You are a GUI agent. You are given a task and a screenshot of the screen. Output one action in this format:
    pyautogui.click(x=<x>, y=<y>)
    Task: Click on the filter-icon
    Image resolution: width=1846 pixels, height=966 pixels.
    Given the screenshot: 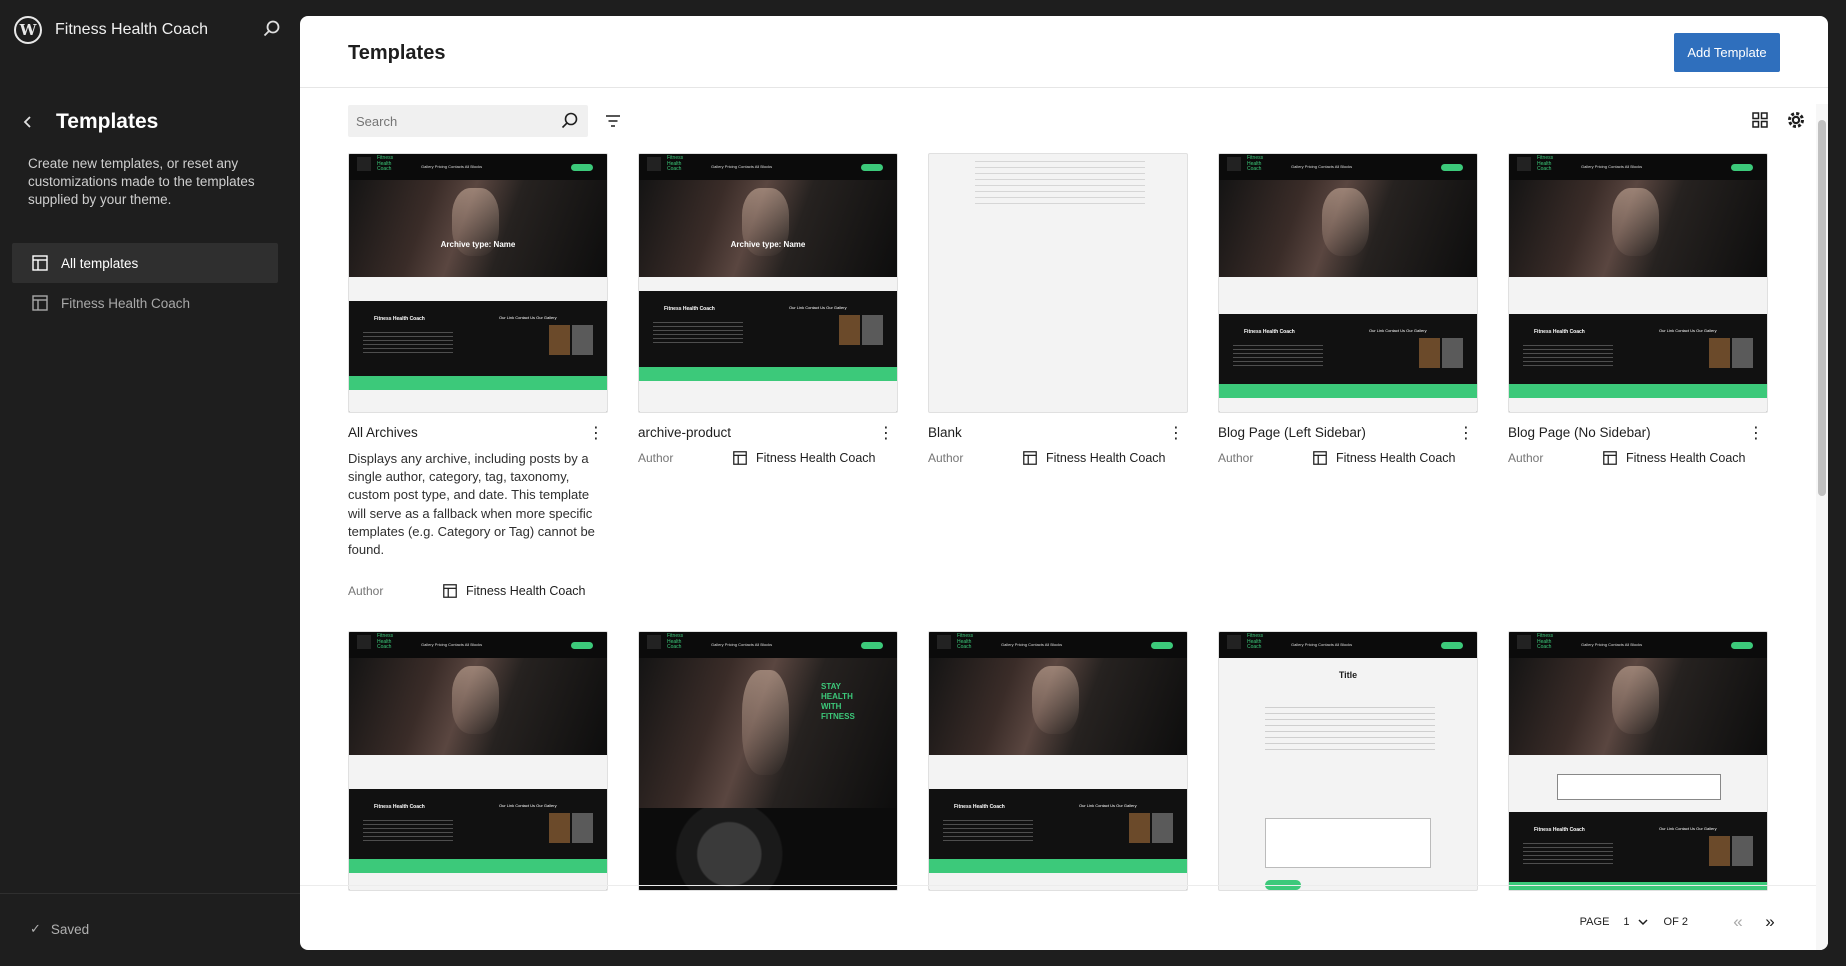 What is the action you would take?
    pyautogui.click(x=613, y=121)
    